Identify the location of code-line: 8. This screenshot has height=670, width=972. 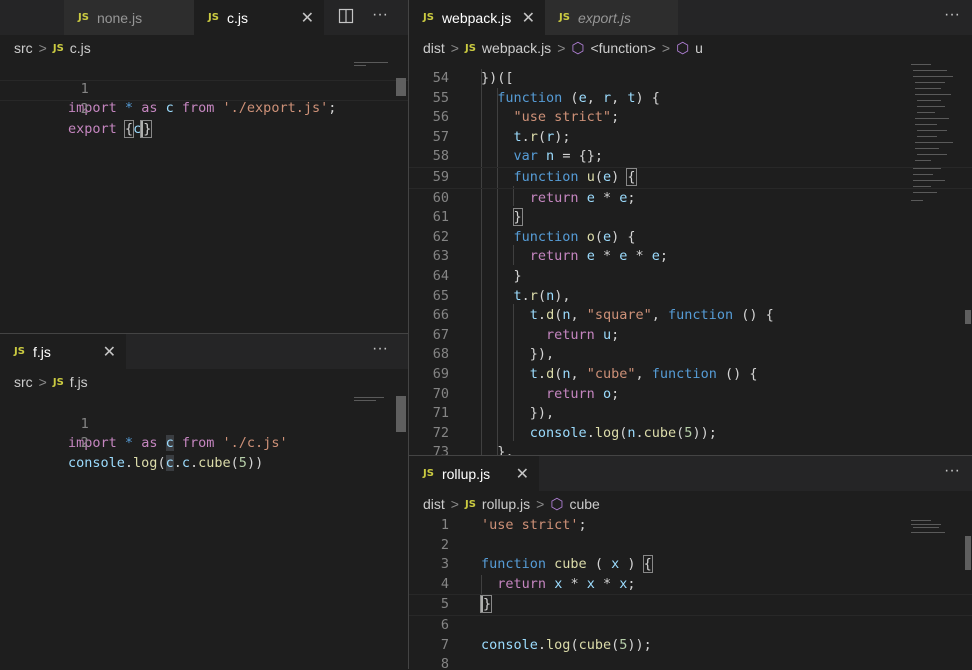
(690, 662).